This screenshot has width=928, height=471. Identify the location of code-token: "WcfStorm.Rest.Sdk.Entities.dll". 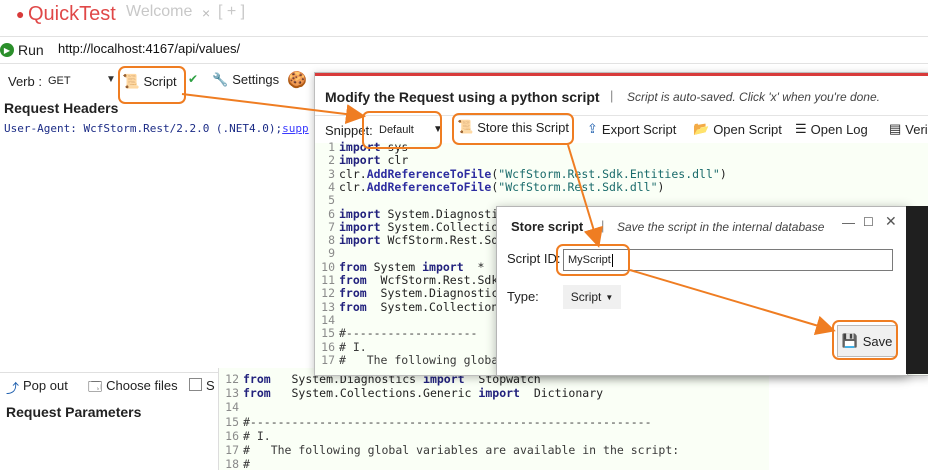
(609, 173).